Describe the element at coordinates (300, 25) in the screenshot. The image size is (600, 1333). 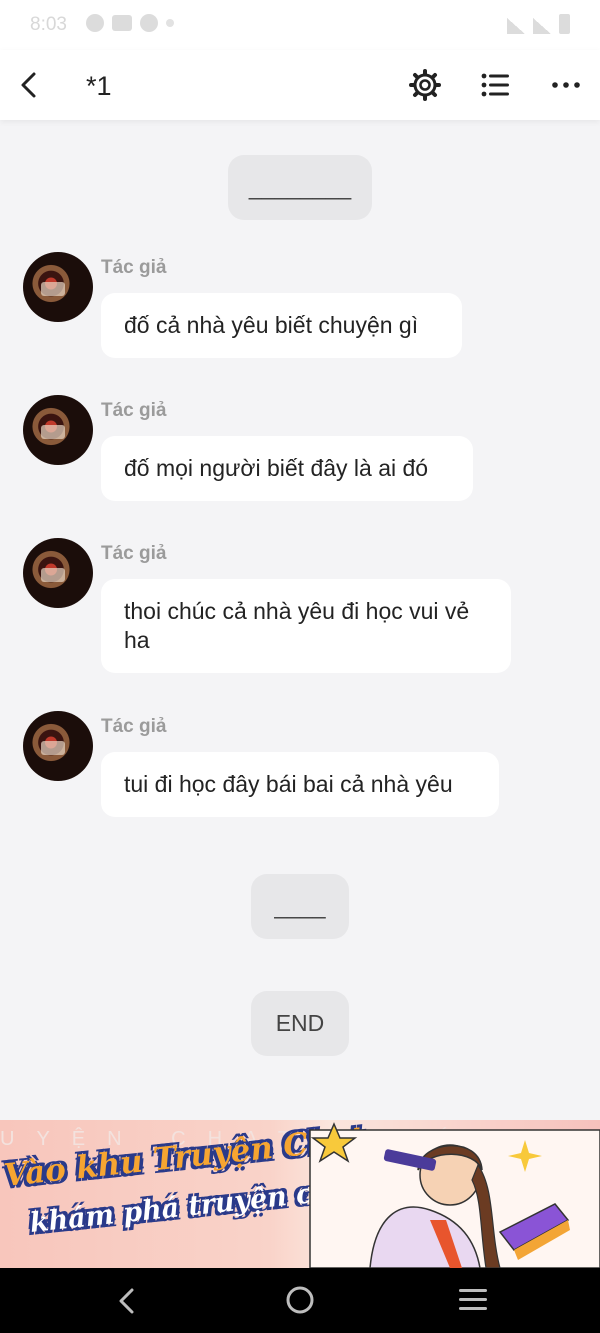
I see `status-bar: 8:03` at that location.